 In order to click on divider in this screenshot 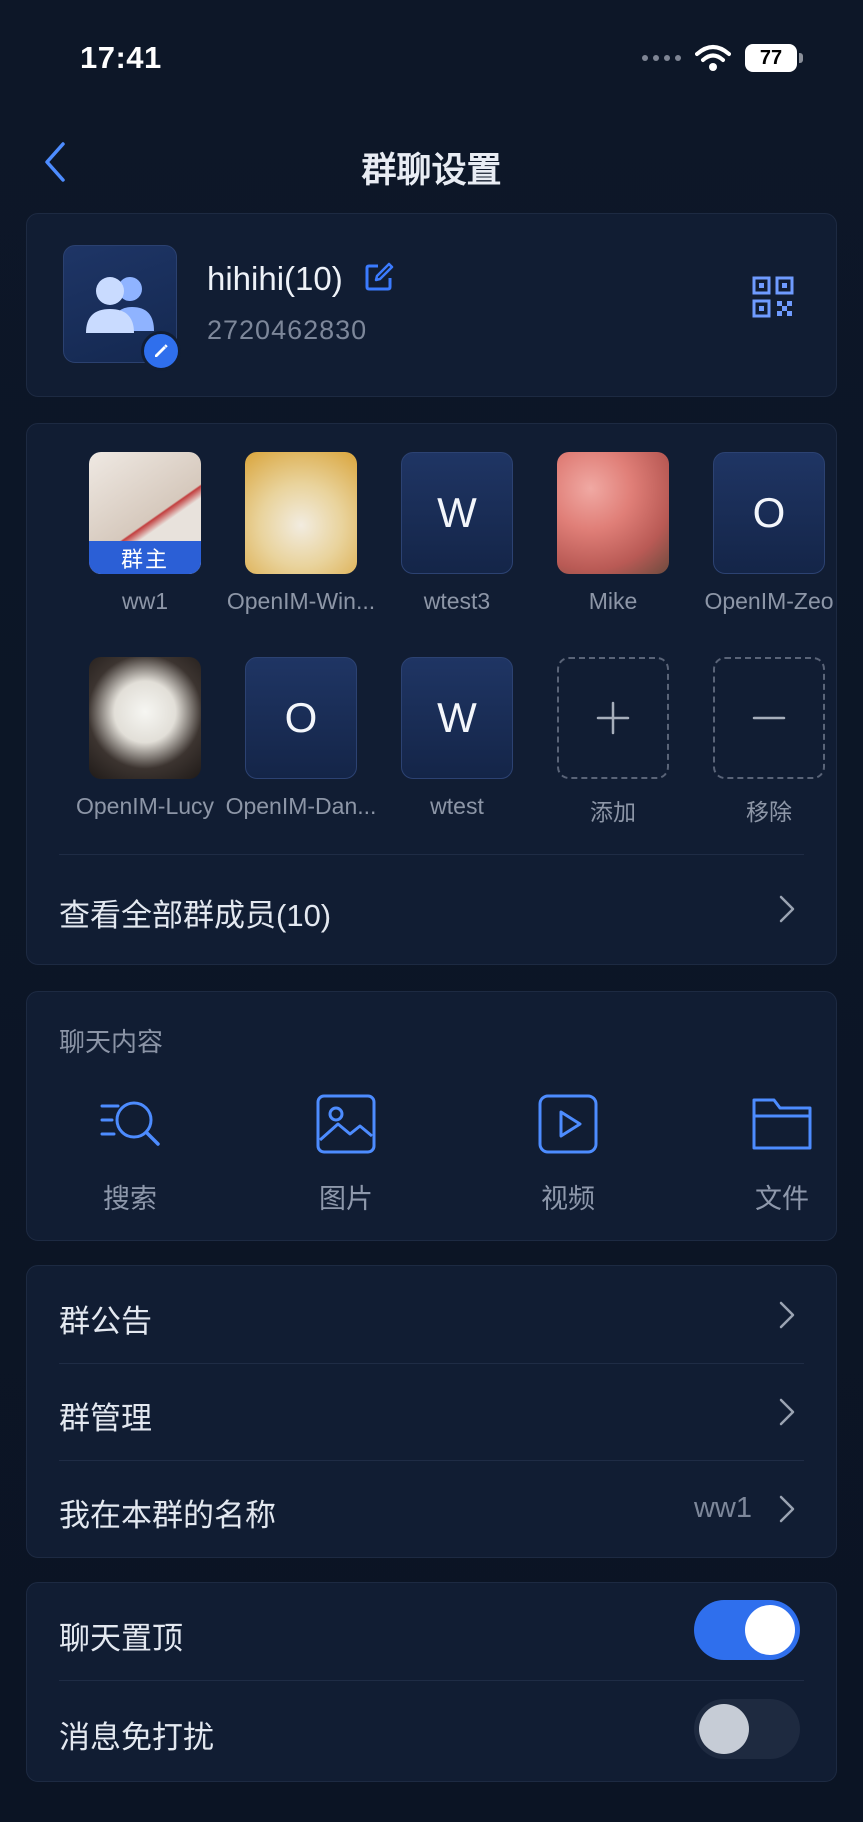, I will do `click(431, 1680)`.